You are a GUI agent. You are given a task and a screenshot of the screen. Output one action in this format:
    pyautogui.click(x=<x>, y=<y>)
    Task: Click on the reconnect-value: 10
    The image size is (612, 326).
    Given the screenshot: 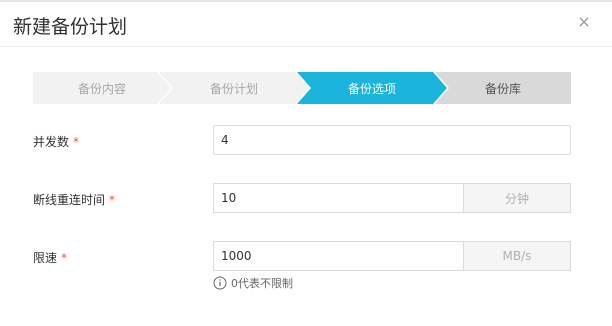 What is the action you would take?
    pyautogui.click(x=229, y=198)
    